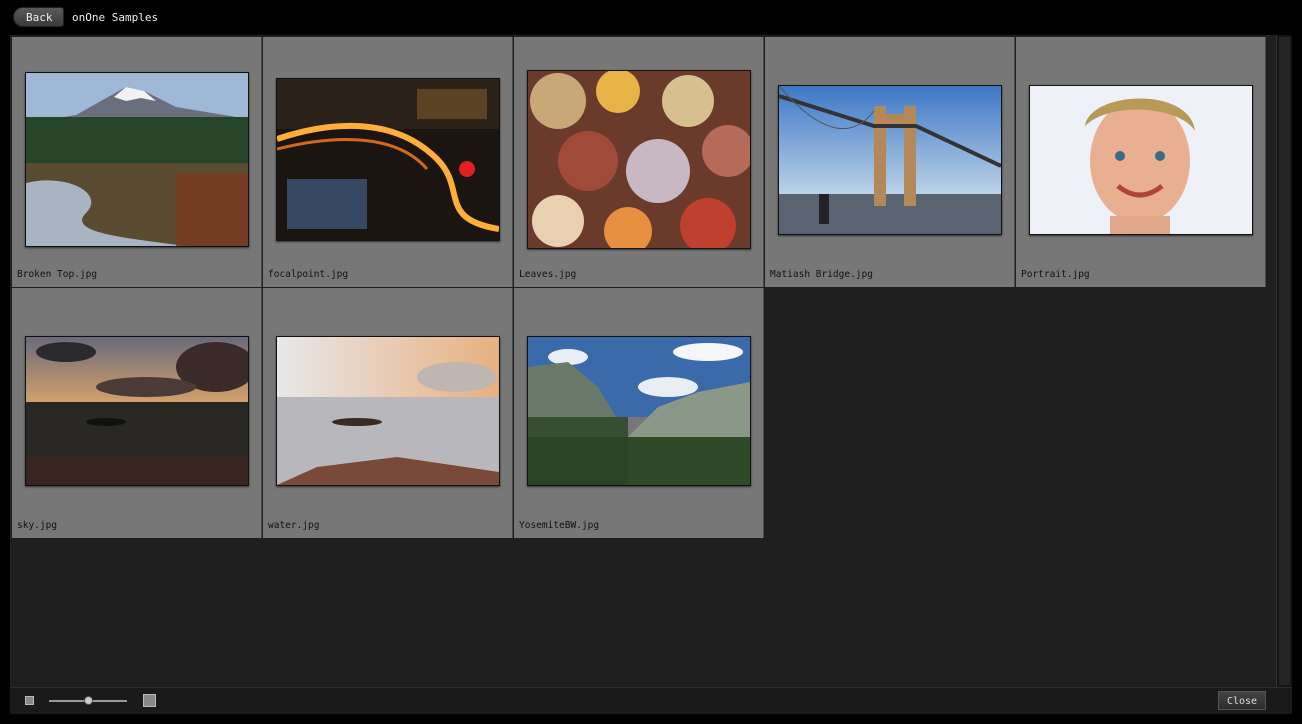  What do you see at coordinates (115, 17) in the screenshot?
I see `page-title: onOne Samples` at bounding box center [115, 17].